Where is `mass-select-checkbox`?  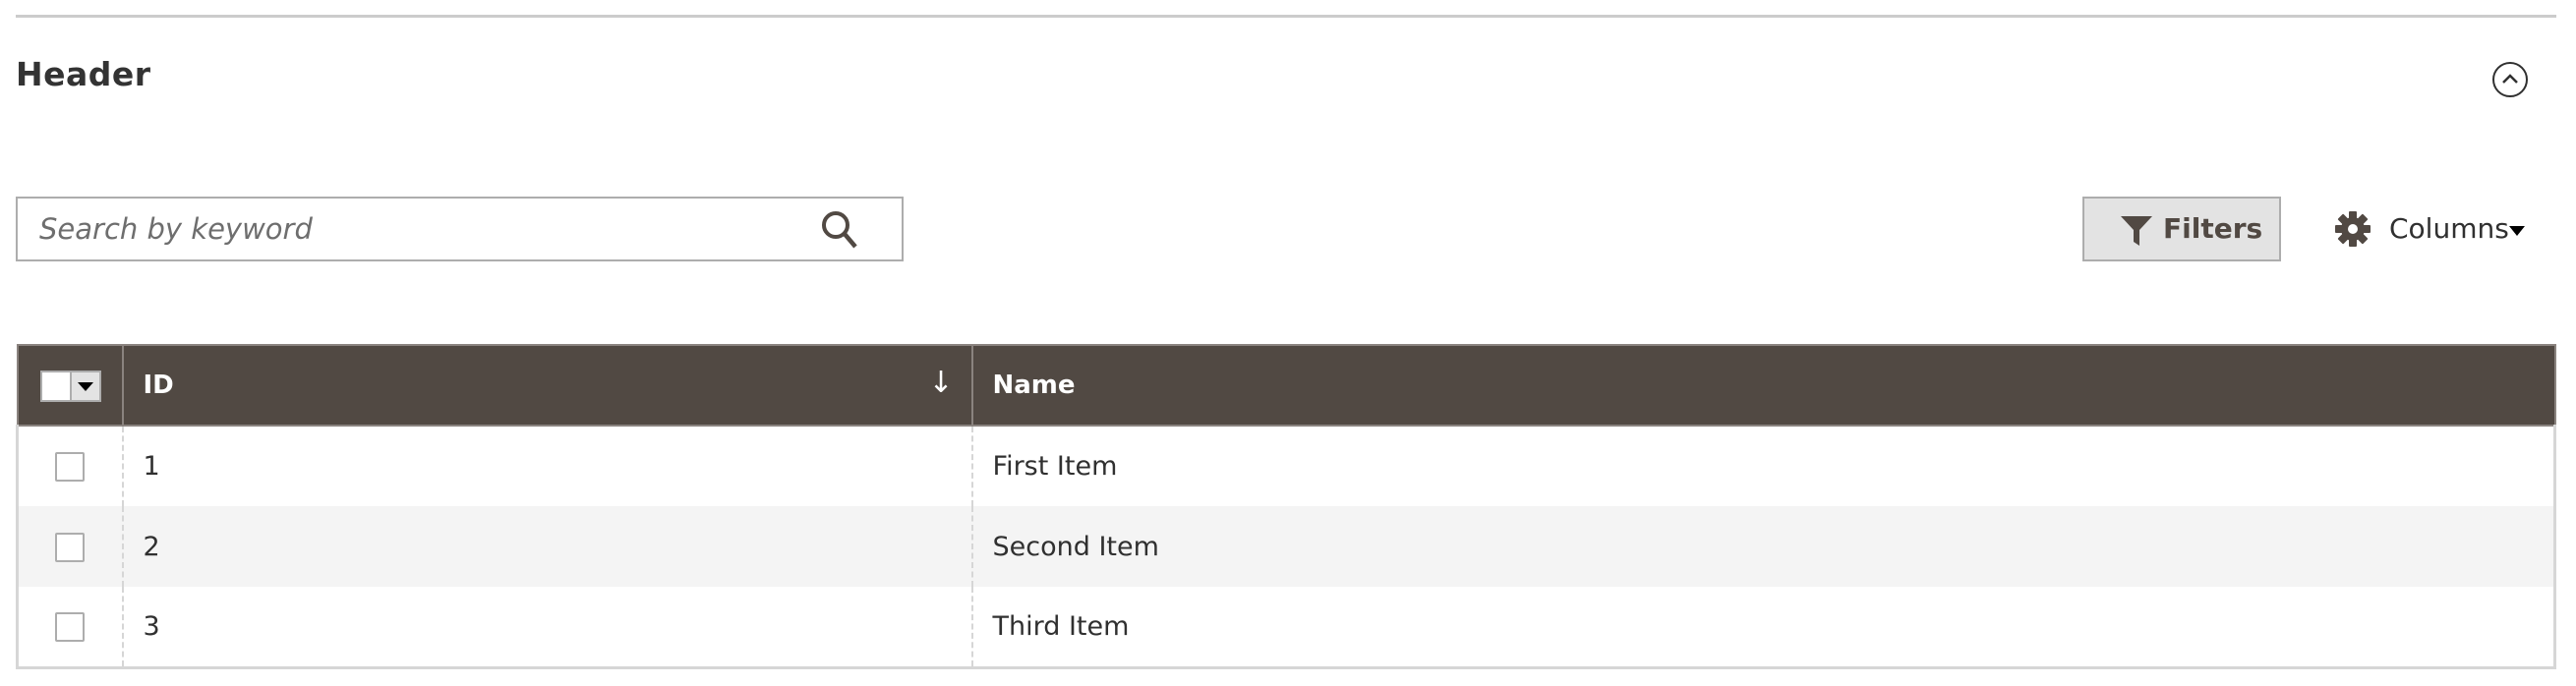 mass-select-checkbox is located at coordinates (56, 386).